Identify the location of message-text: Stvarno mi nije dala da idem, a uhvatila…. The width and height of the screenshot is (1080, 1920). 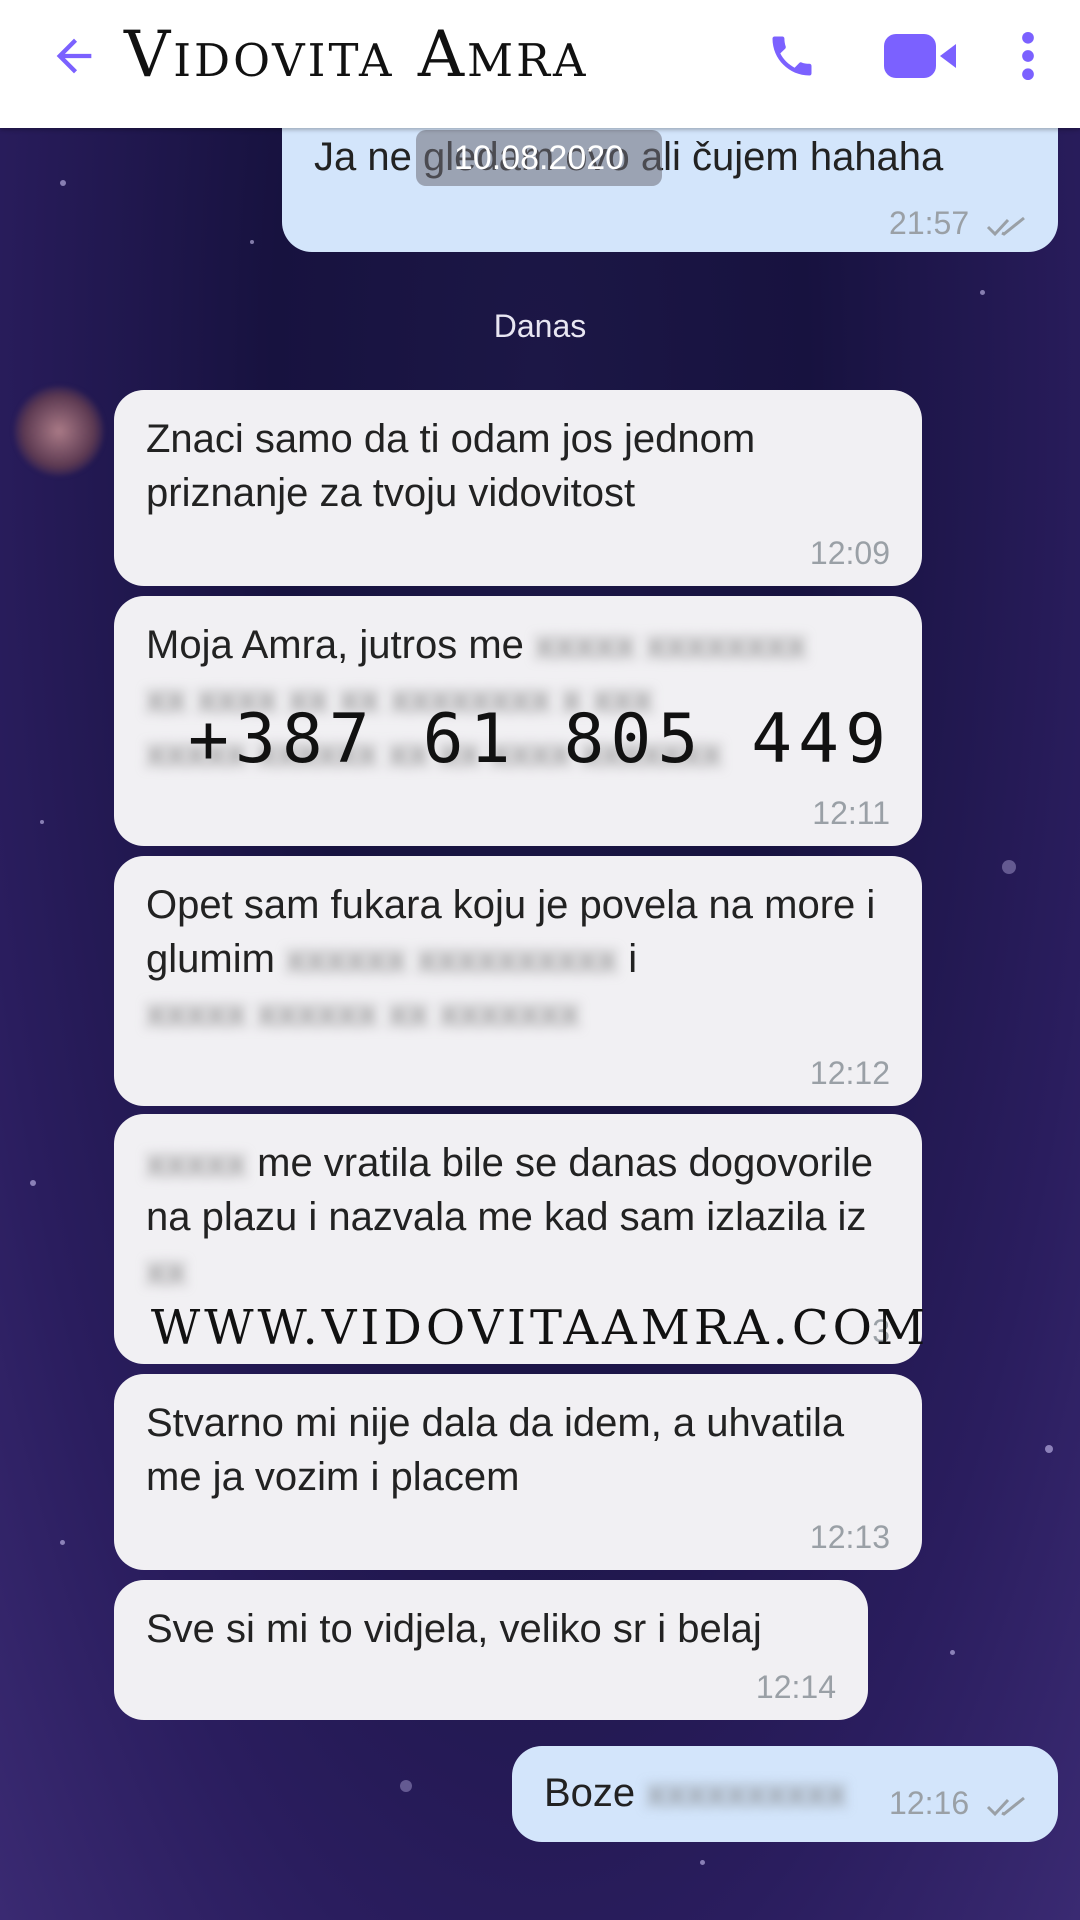
(495, 1450).